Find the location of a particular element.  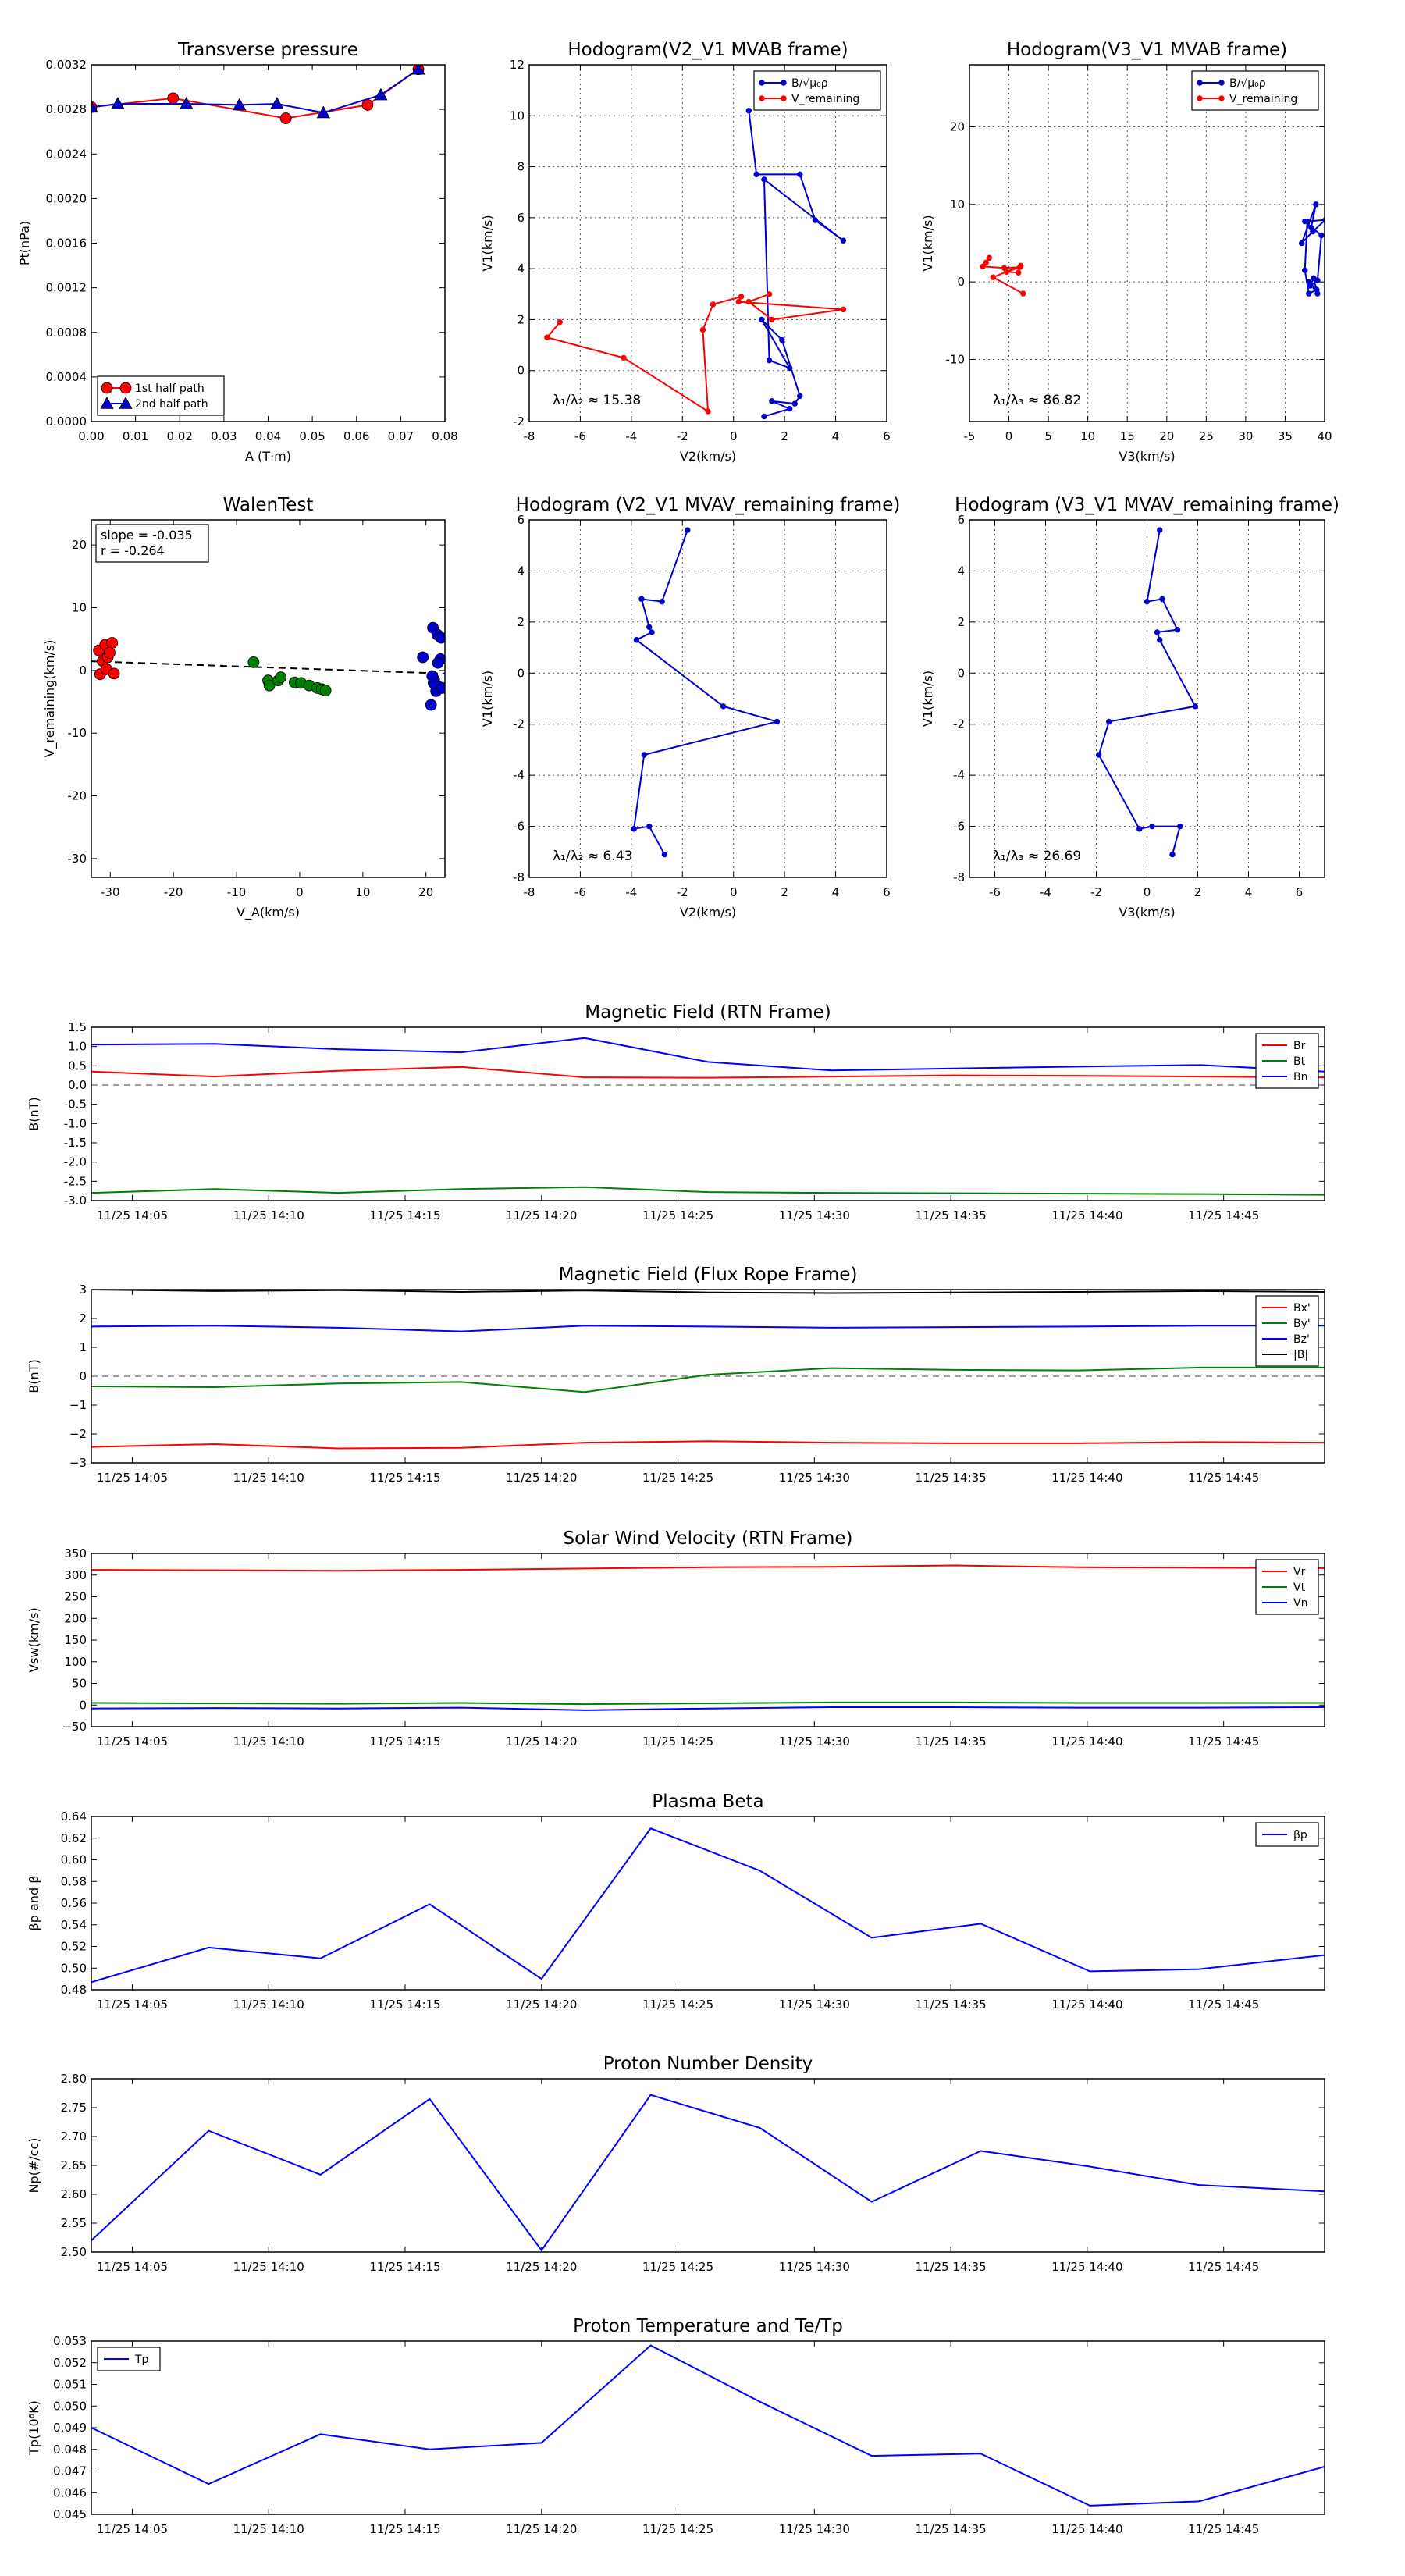

legend-marker is located at coordinates (1221, 98).